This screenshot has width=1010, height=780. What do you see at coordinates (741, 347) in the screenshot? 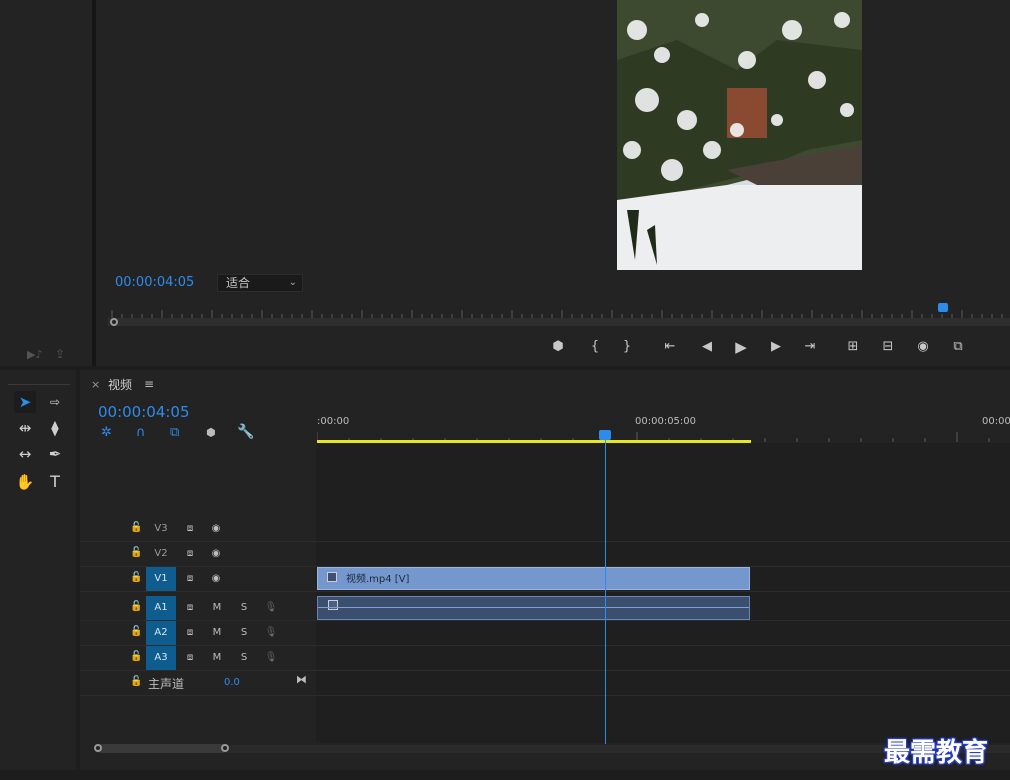
I see `play-button: ▶` at bounding box center [741, 347].